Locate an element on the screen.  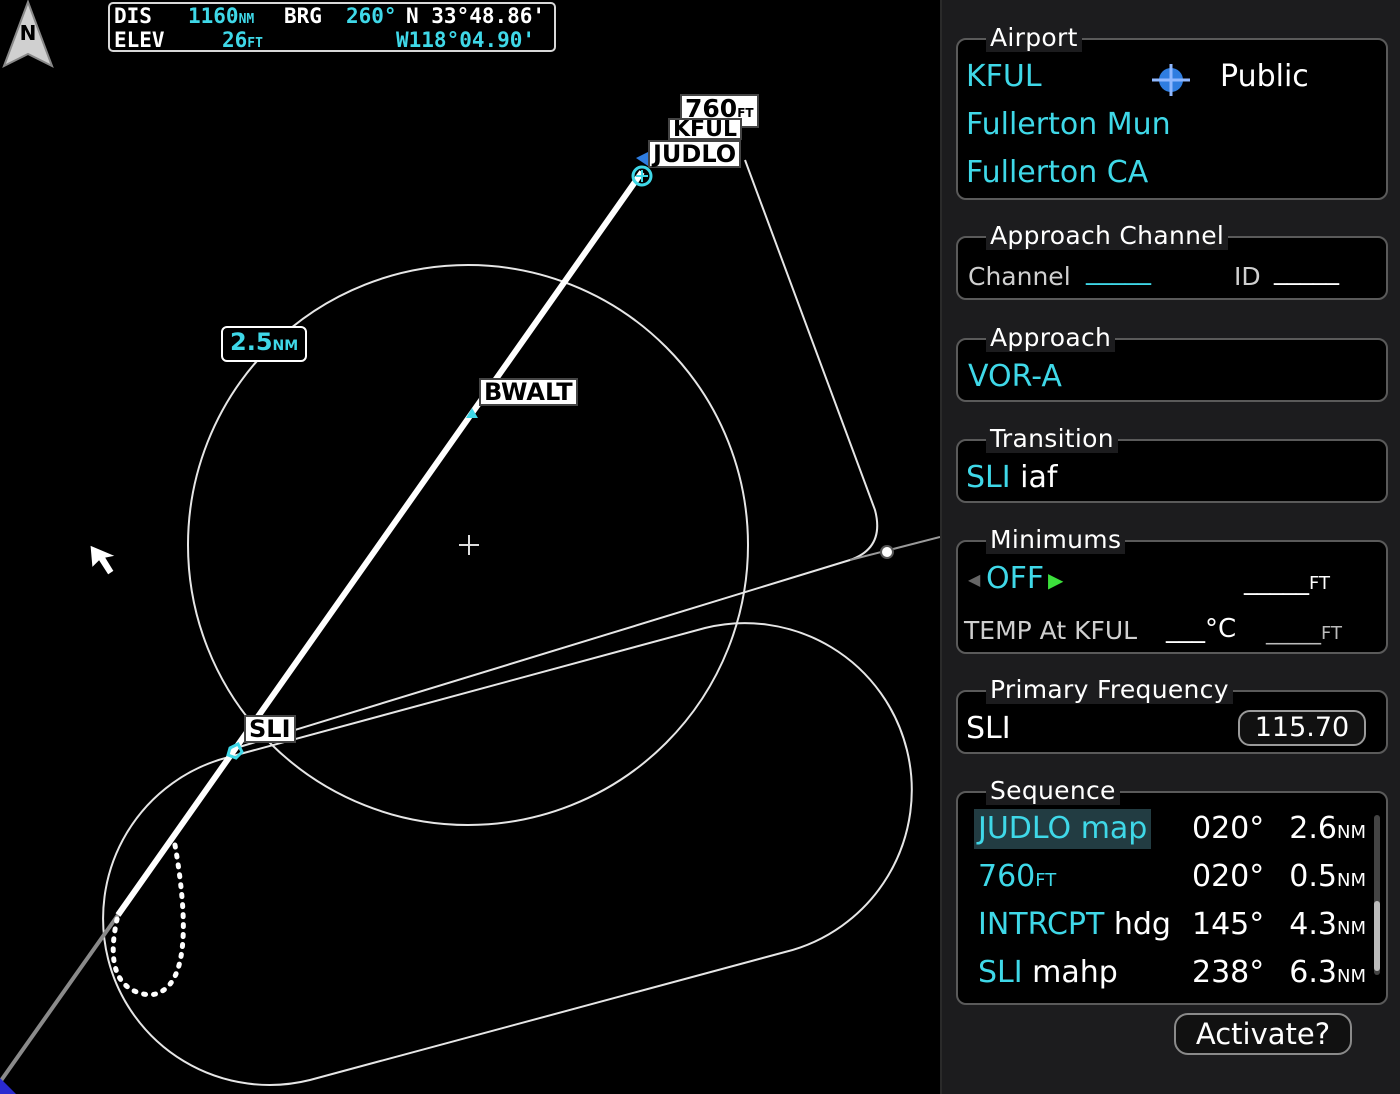
elev-label: ELEV is located at coordinates (139, 40).